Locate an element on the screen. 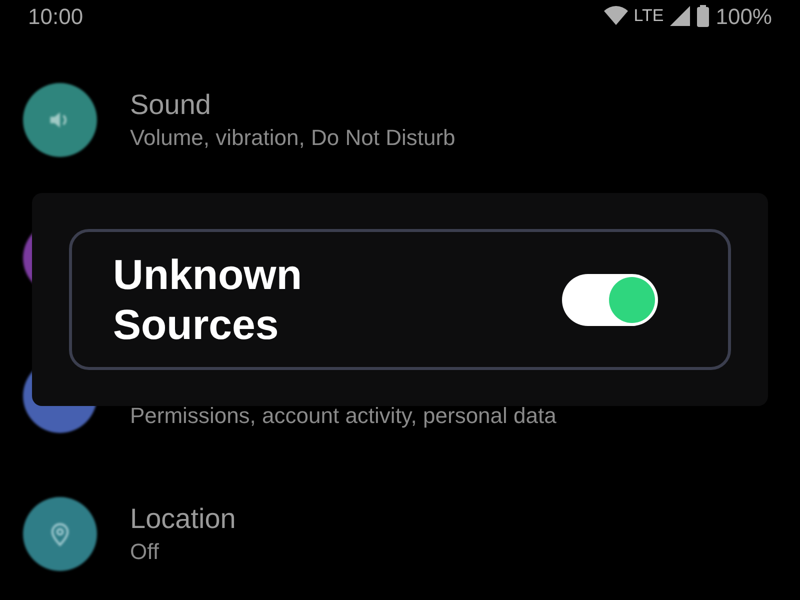 The height and width of the screenshot is (600, 800). setting-subtitle: Volume, vibration, Do Not Disturb is located at coordinates (293, 138).